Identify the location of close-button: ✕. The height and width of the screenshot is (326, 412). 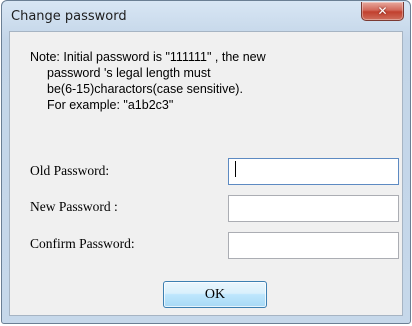
(382, 11).